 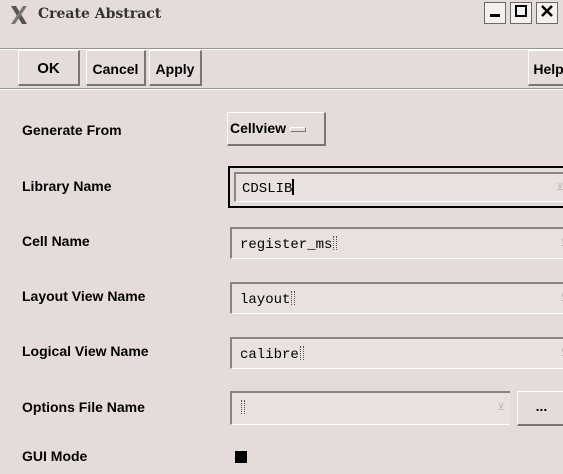 I want to click on layout-view-name-label: Layout View Name, so click(x=84, y=296).